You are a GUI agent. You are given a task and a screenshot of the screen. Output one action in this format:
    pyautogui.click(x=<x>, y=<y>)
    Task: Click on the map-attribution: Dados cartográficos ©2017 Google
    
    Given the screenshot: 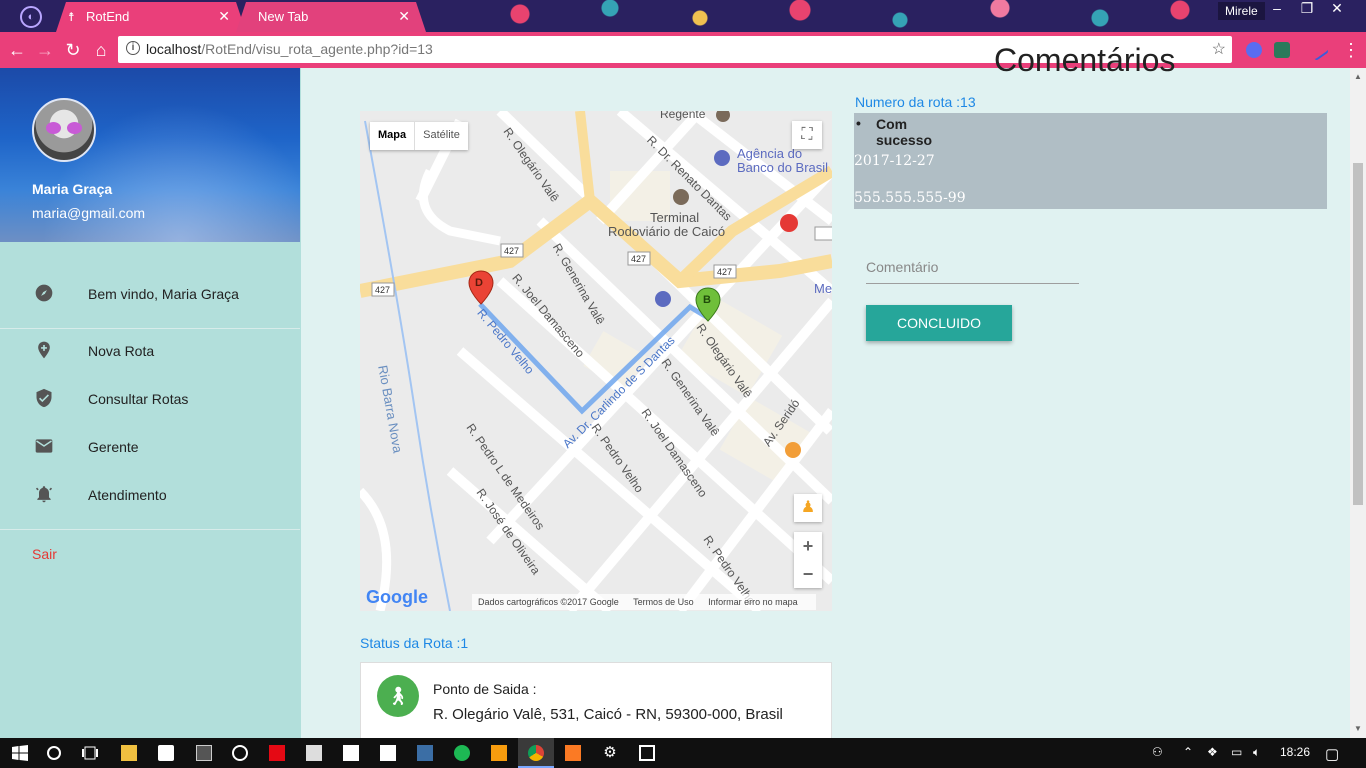 What is the action you would take?
    pyautogui.click(x=548, y=602)
    